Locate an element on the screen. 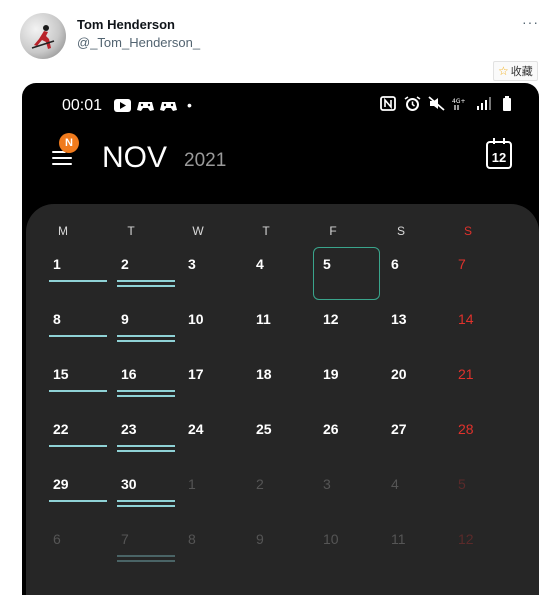 The height and width of the screenshot is (595, 550). calendar-day: 25 is located at coordinates (277, 443).